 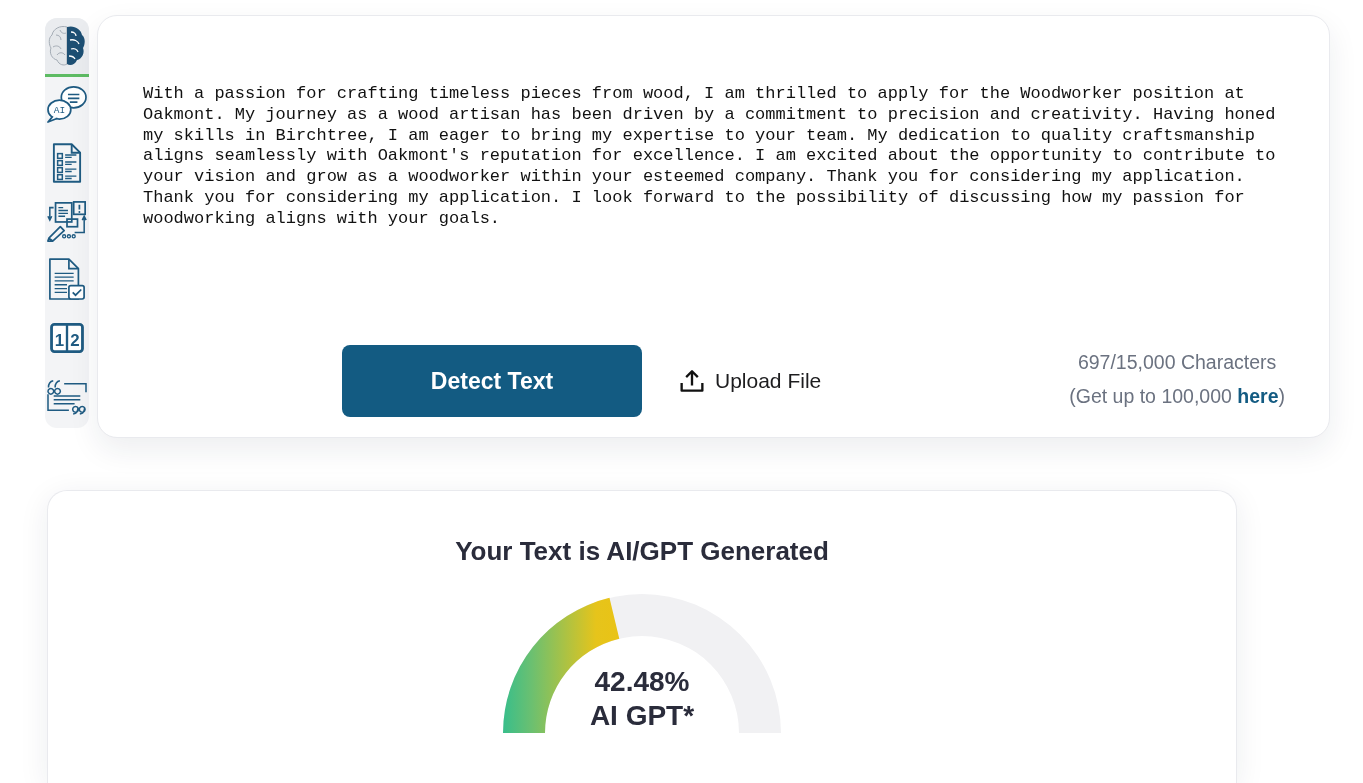 What do you see at coordinates (642, 716) in the screenshot?
I see `gauge-label: AI GPT*` at bounding box center [642, 716].